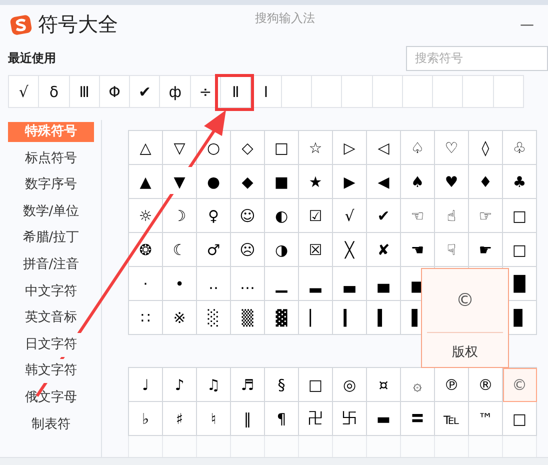 The width and height of the screenshot is (548, 465). Describe the element at coordinates (214, 284) in the screenshot. I see `symbol-key: ‥` at that location.